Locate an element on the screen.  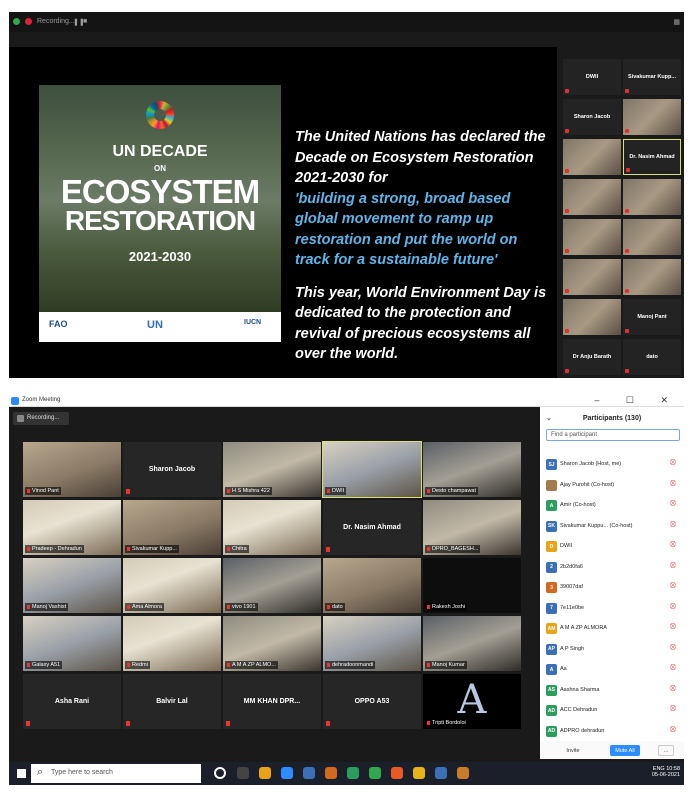
video-tile: Redmi is located at coordinates (172, 643).